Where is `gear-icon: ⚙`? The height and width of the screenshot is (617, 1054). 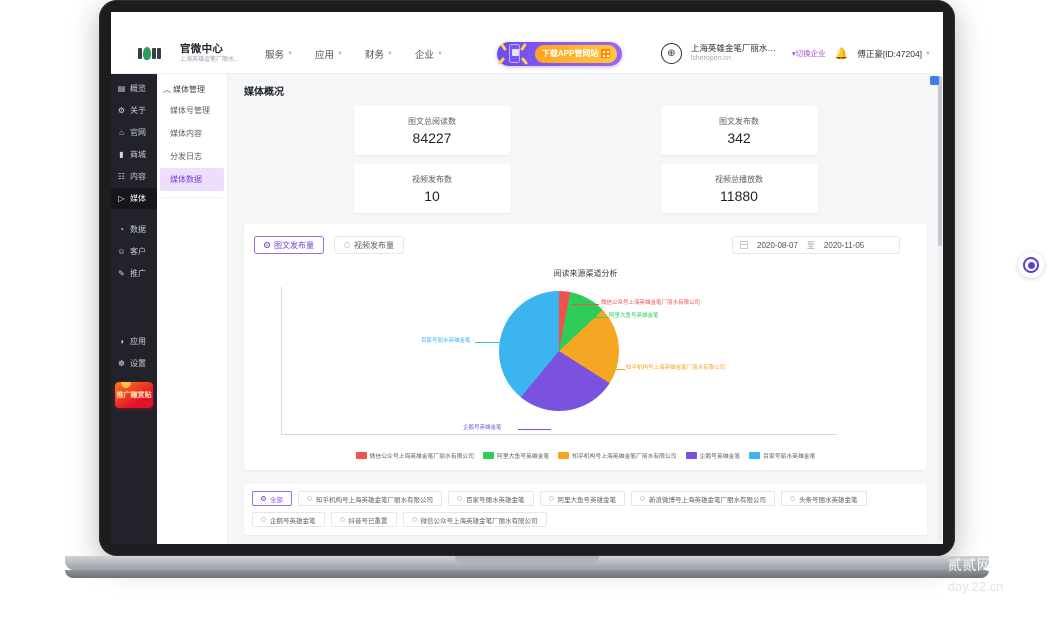 gear-icon: ⚙ is located at coordinates (121, 110).